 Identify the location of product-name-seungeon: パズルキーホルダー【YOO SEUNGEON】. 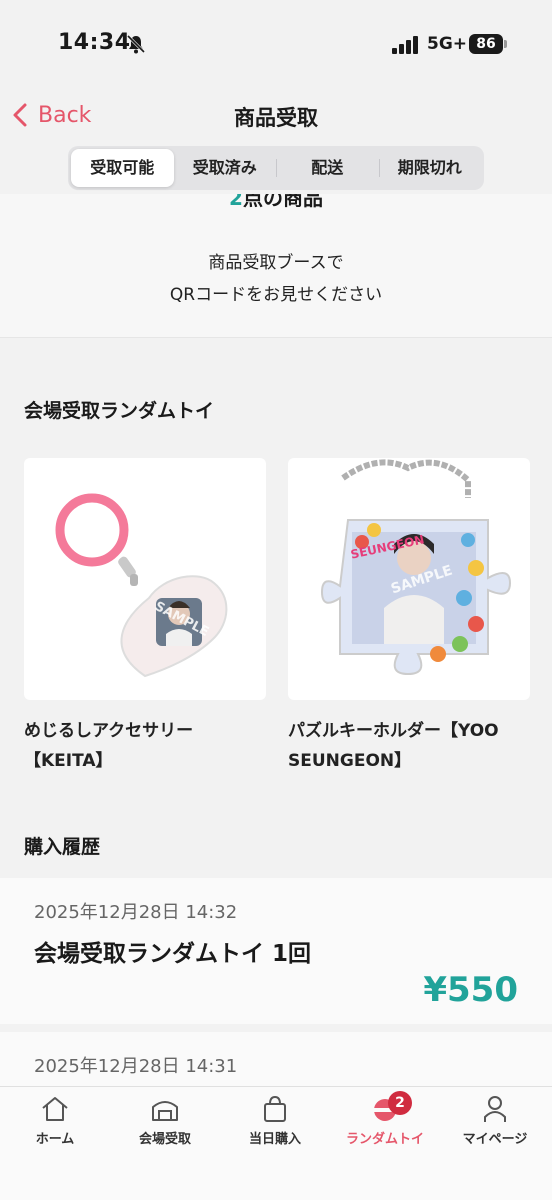
(413, 746).